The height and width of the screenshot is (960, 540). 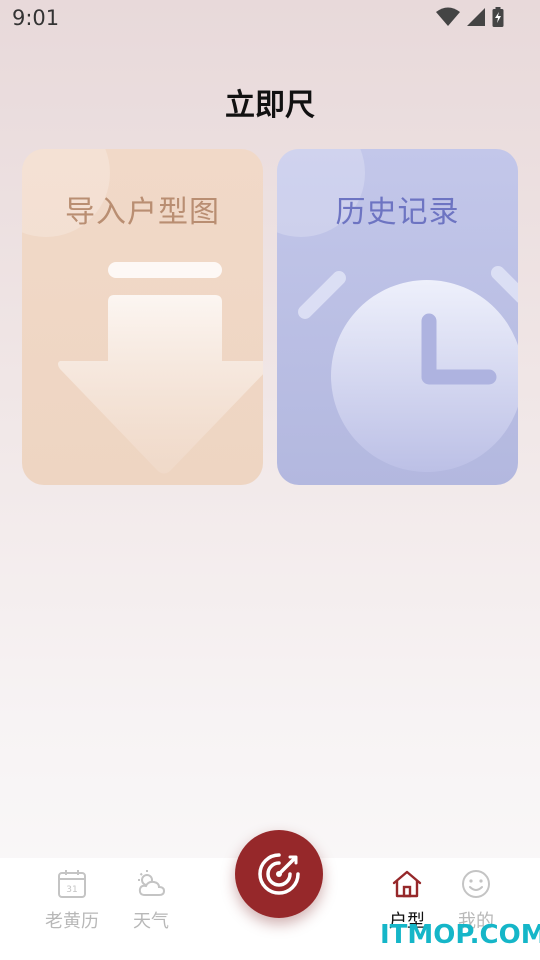 What do you see at coordinates (151, 909) in the screenshot?
I see `tab-weather: 天气` at bounding box center [151, 909].